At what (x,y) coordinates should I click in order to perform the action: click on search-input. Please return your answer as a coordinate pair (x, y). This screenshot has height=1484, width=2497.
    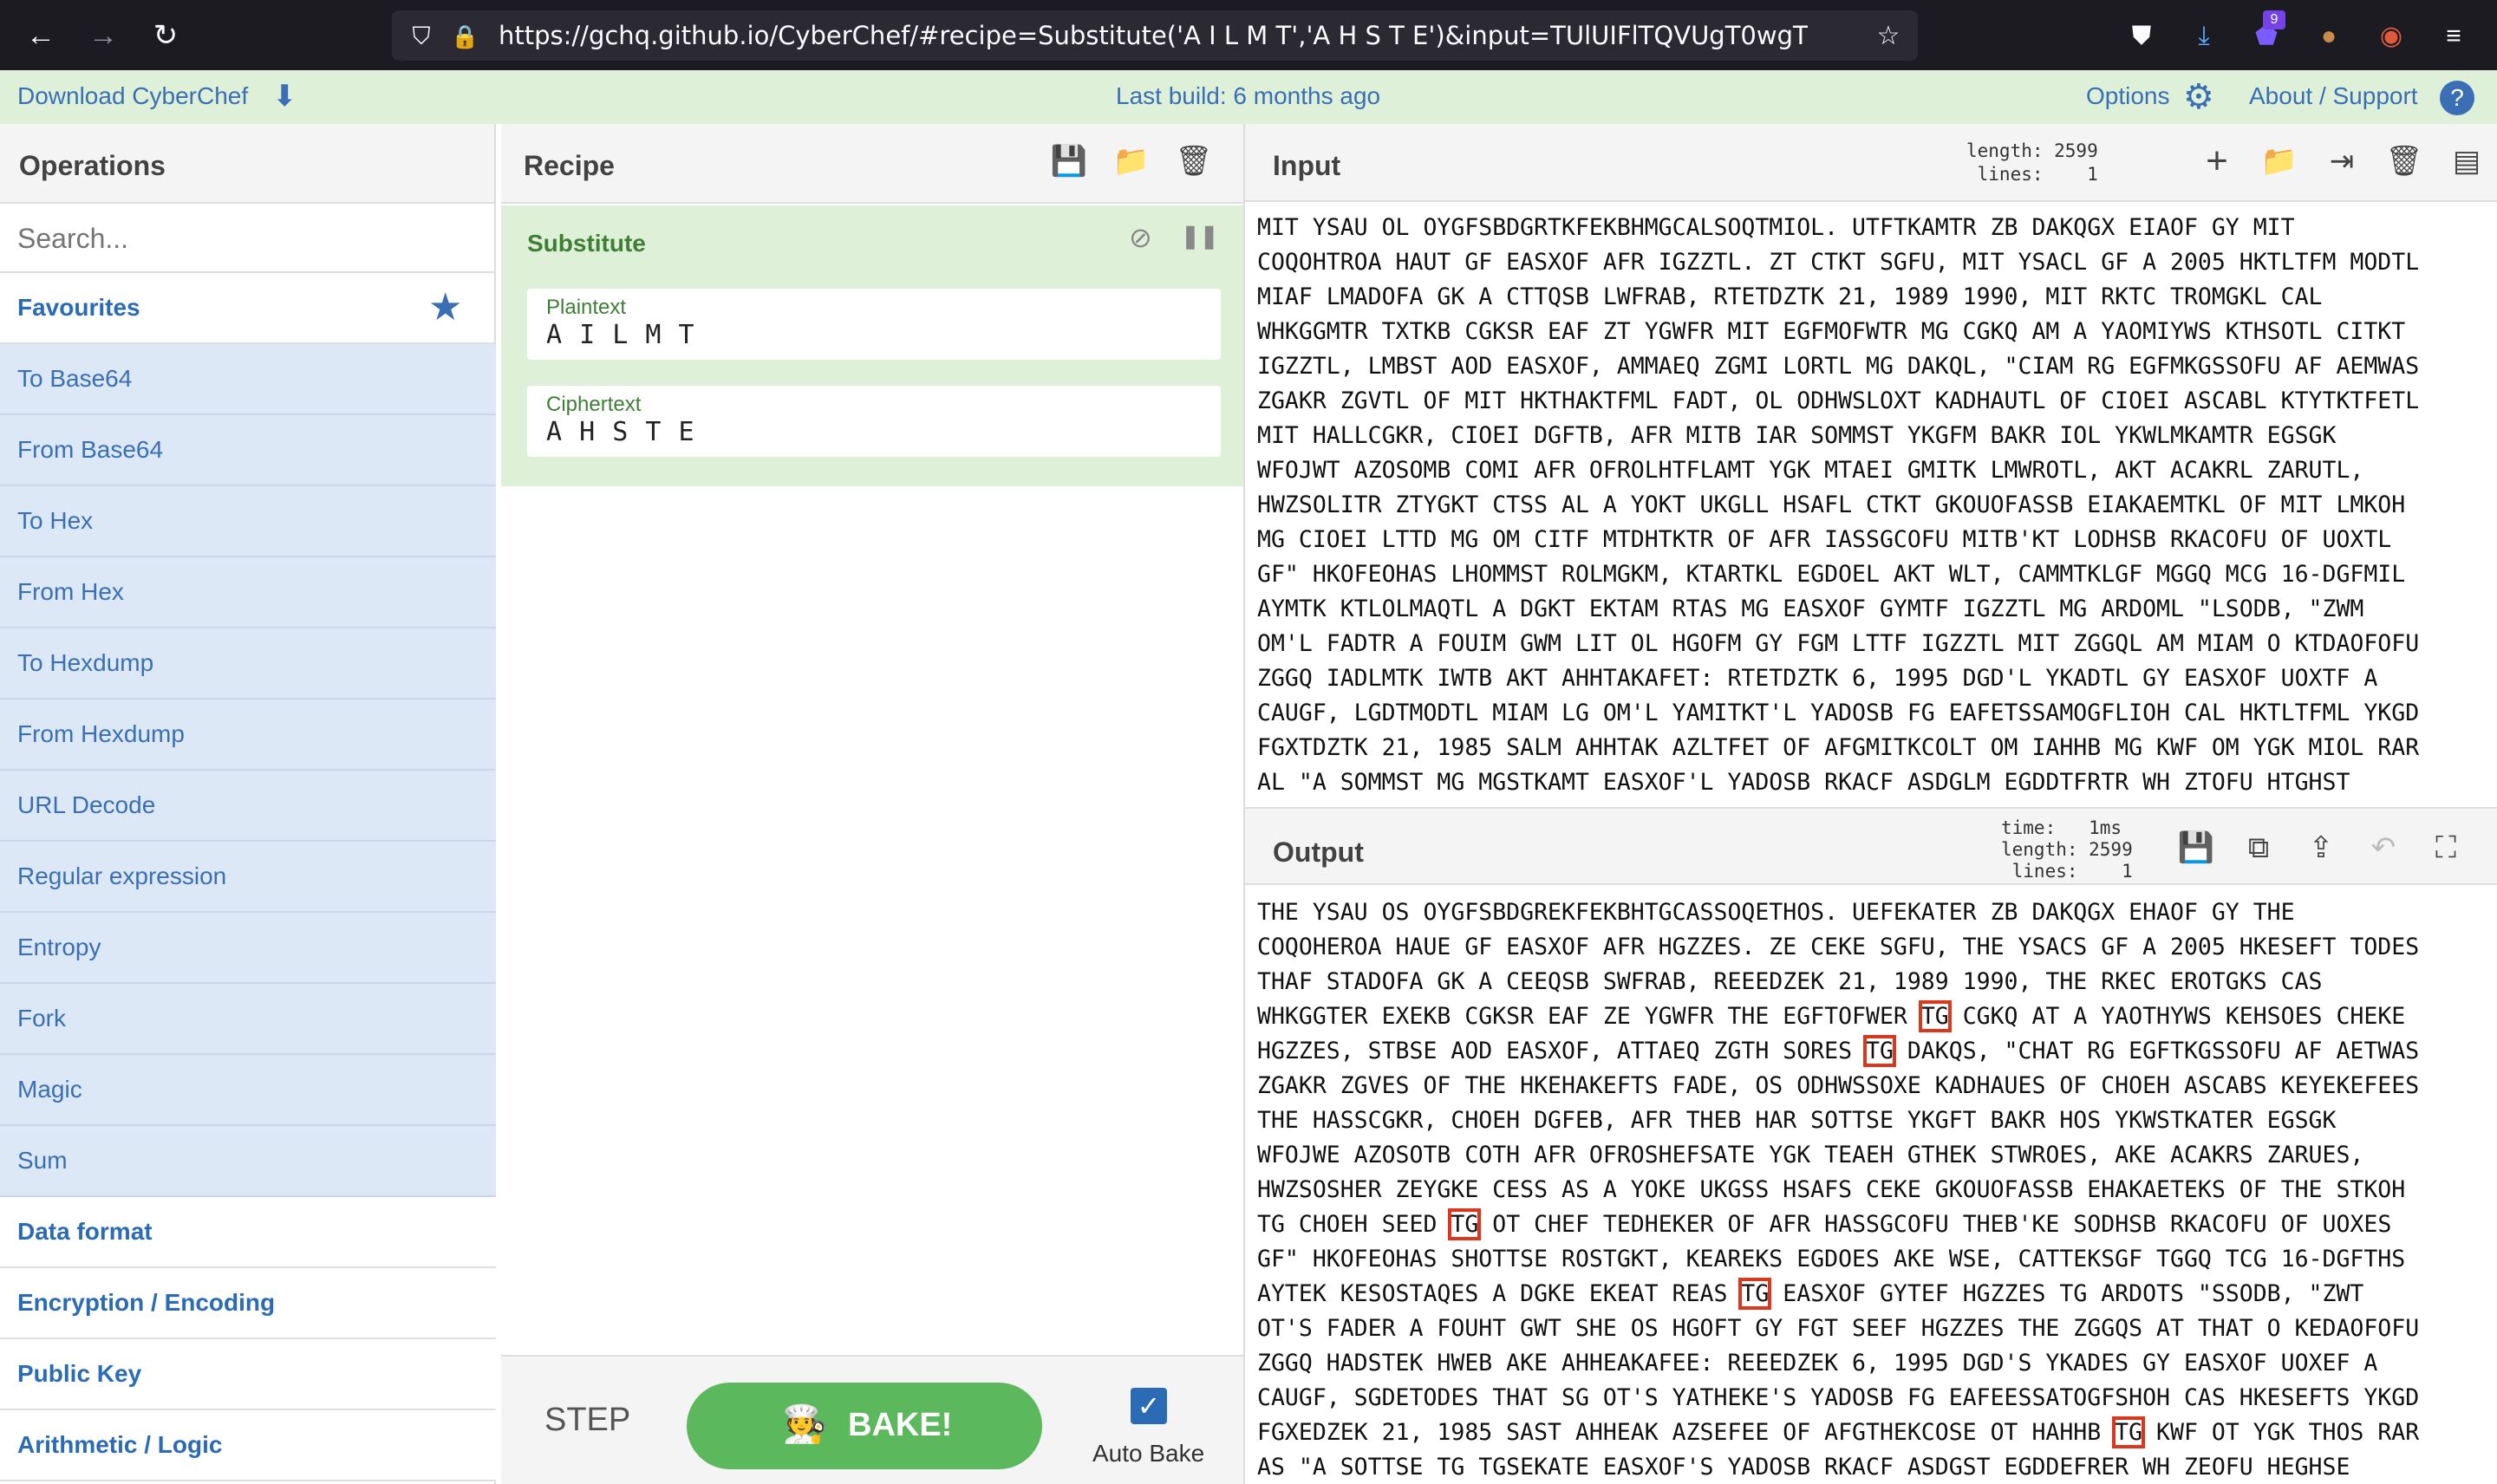
    Looking at the image, I should click on (247, 238).